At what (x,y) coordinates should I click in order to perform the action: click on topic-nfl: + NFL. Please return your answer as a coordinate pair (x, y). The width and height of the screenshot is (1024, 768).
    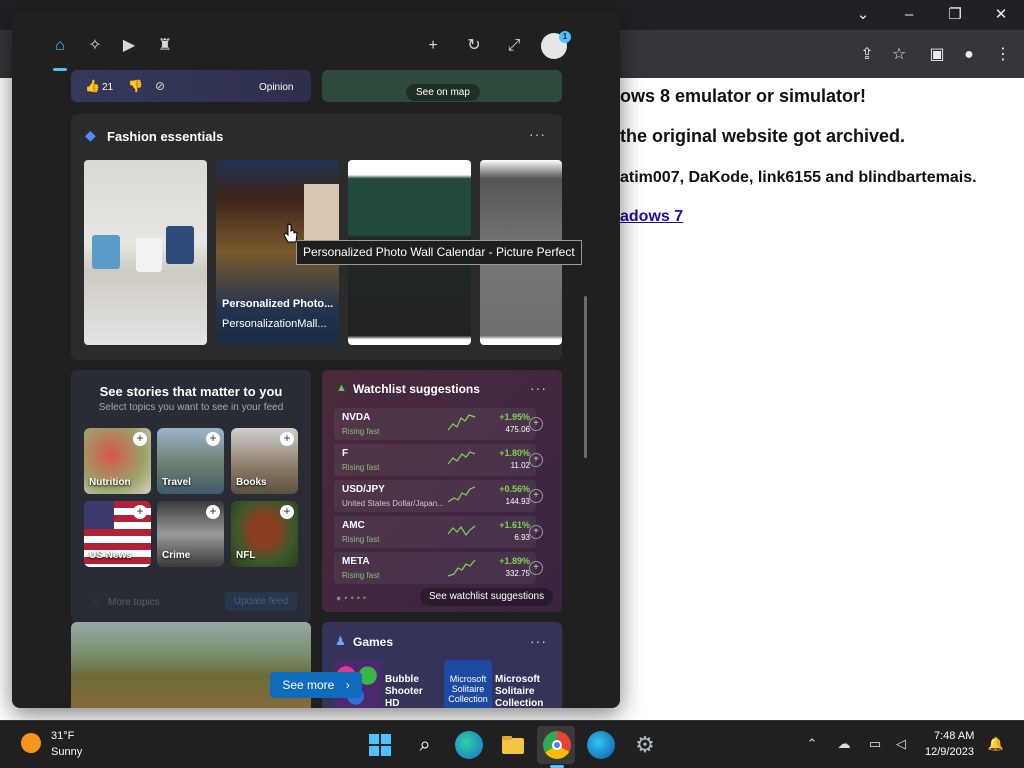
    Looking at the image, I should click on (264, 534).